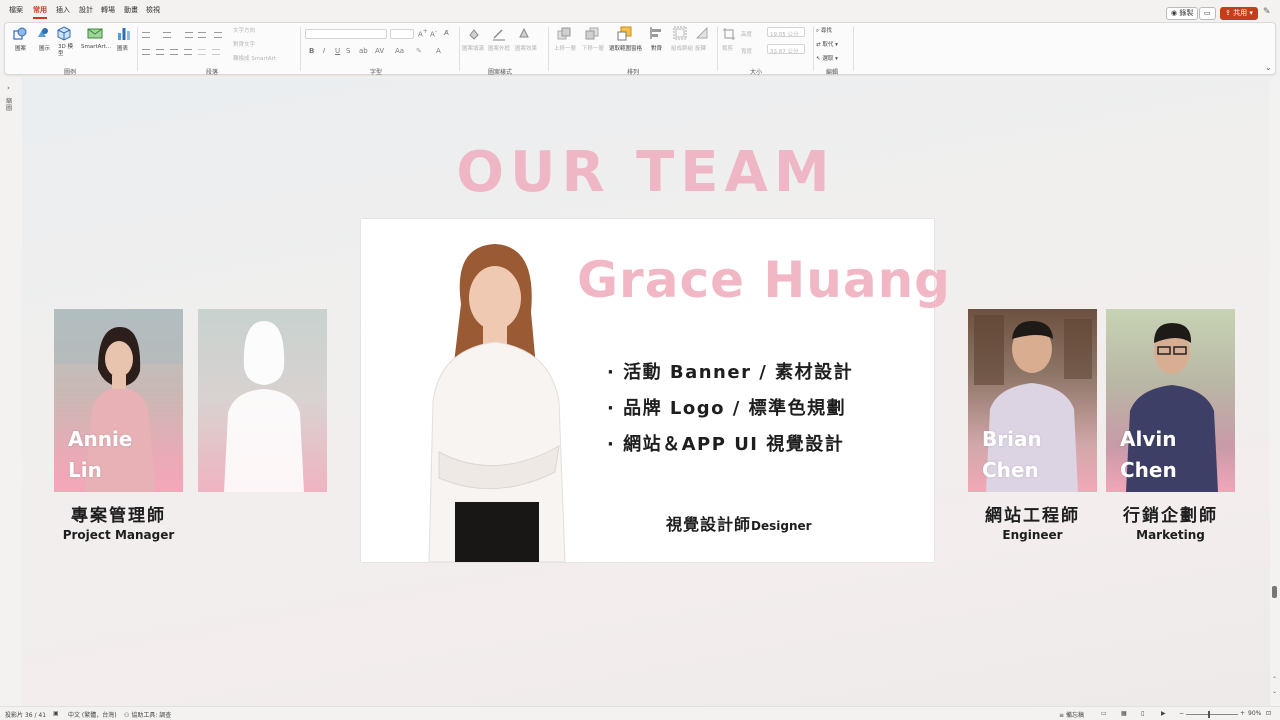 This screenshot has height=720, width=1280. What do you see at coordinates (786, 49) in the screenshot?
I see `width-field: 33.87 公分` at bounding box center [786, 49].